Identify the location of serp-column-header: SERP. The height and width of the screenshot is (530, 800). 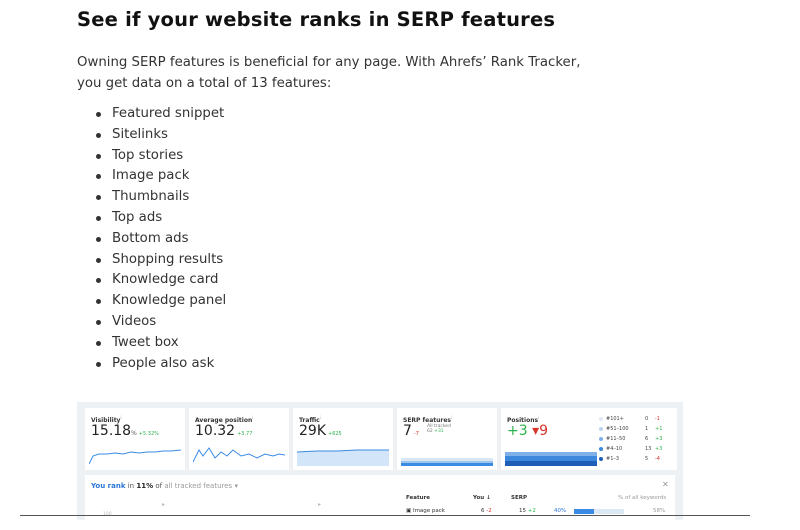
(519, 498).